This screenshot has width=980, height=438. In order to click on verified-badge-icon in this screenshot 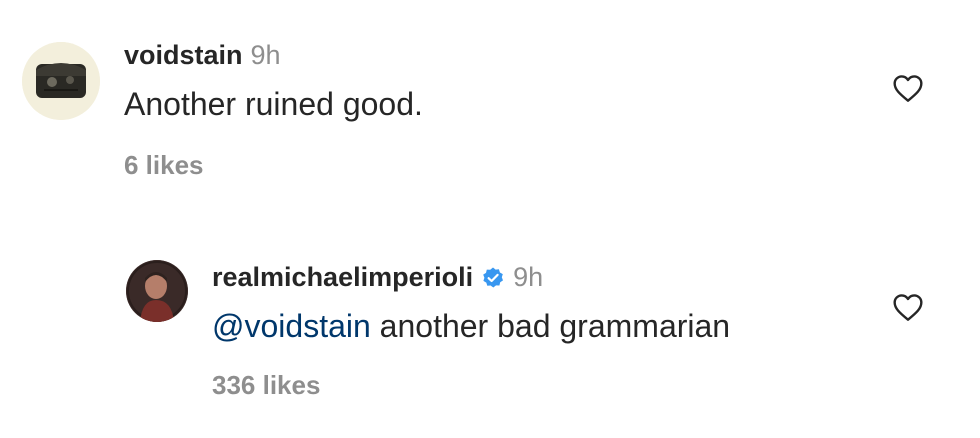, I will do `click(493, 278)`.